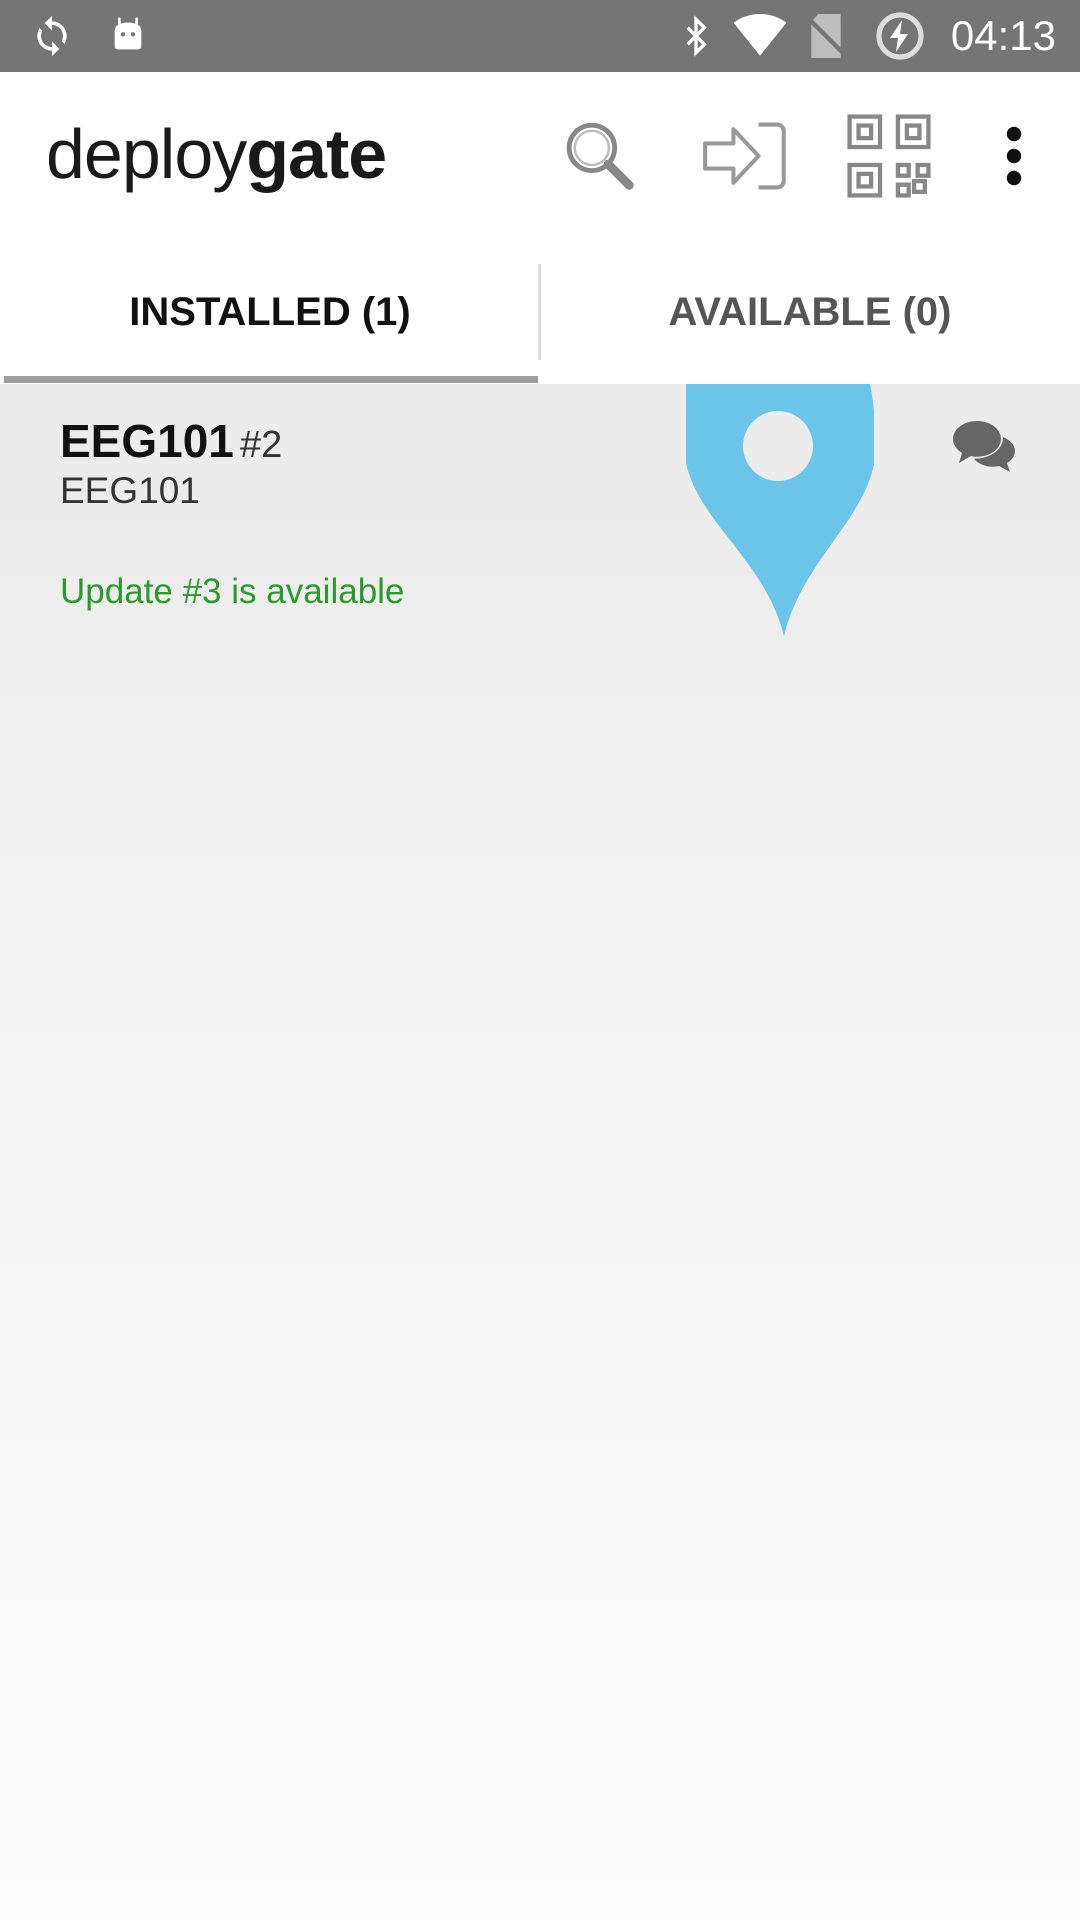 This screenshot has height=1920, width=1080. I want to click on app-name: EEG101, so click(147, 441).